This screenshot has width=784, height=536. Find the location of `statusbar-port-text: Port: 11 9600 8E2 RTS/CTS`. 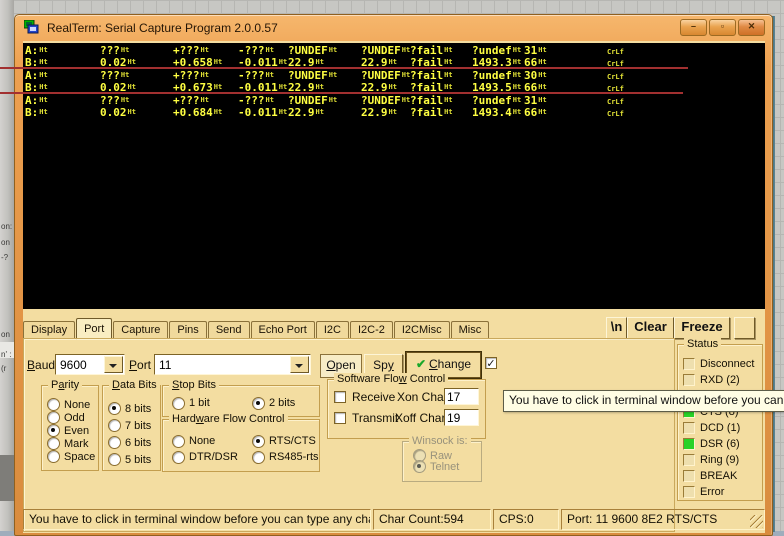

statusbar-port-text: Port: 11 9600 8E2 RTS/CTS is located at coordinates (642, 519).